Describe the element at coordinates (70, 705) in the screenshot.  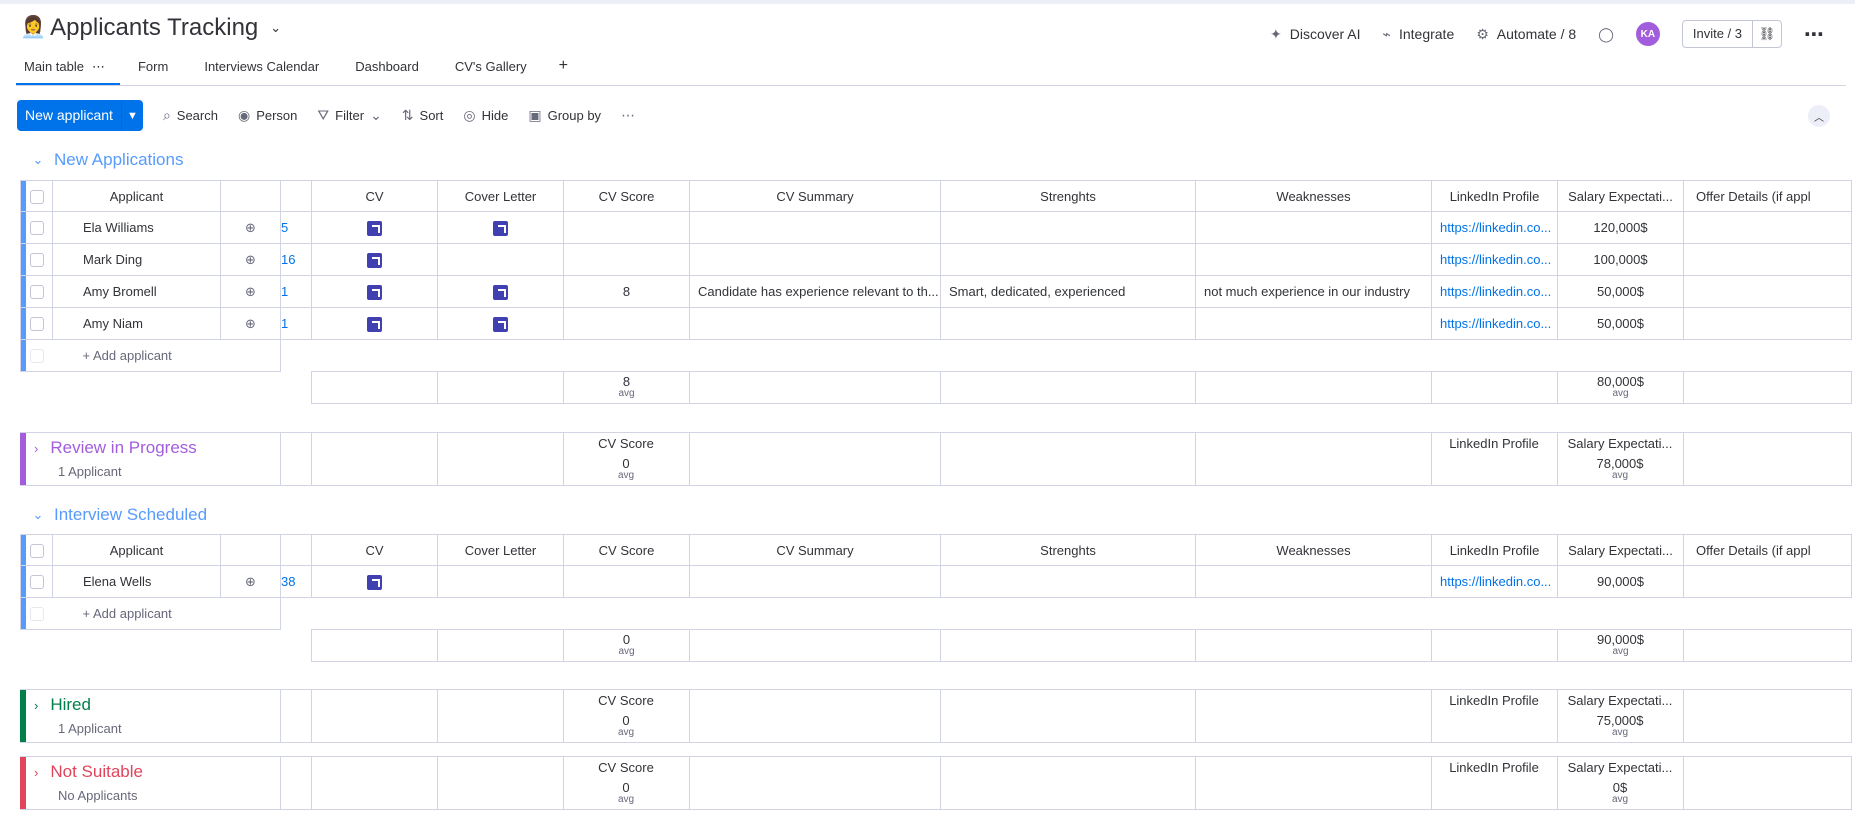
I see `group-title: Hired` at that location.